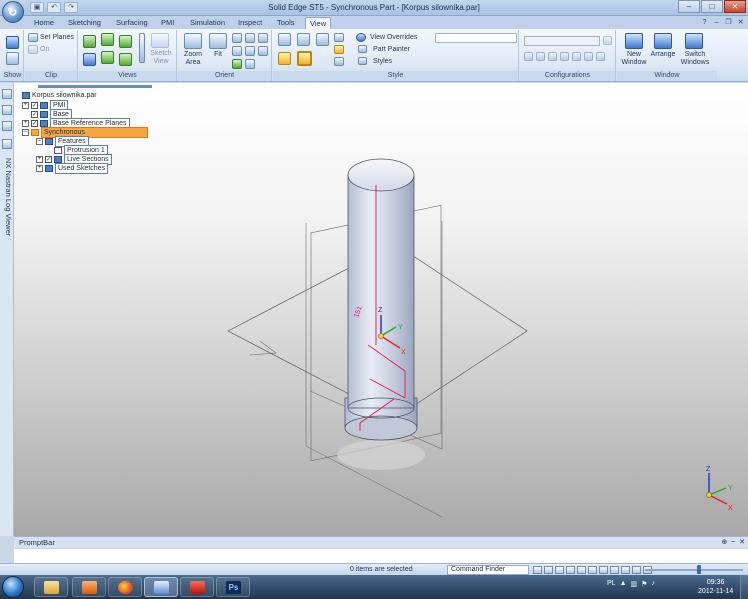 The width and height of the screenshot is (748, 599). Describe the element at coordinates (611, 584) in the screenshot. I see `language-indicator: PL` at that location.